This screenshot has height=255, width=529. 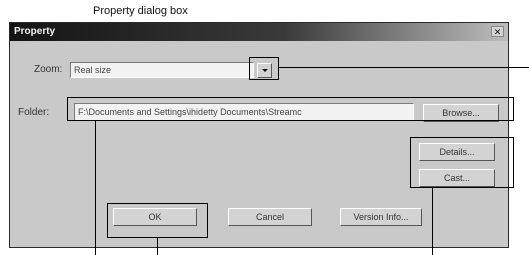 What do you see at coordinates (95, 188) in the screenshot?
I see `leader-line-folder` at bounding box center [95, 188].